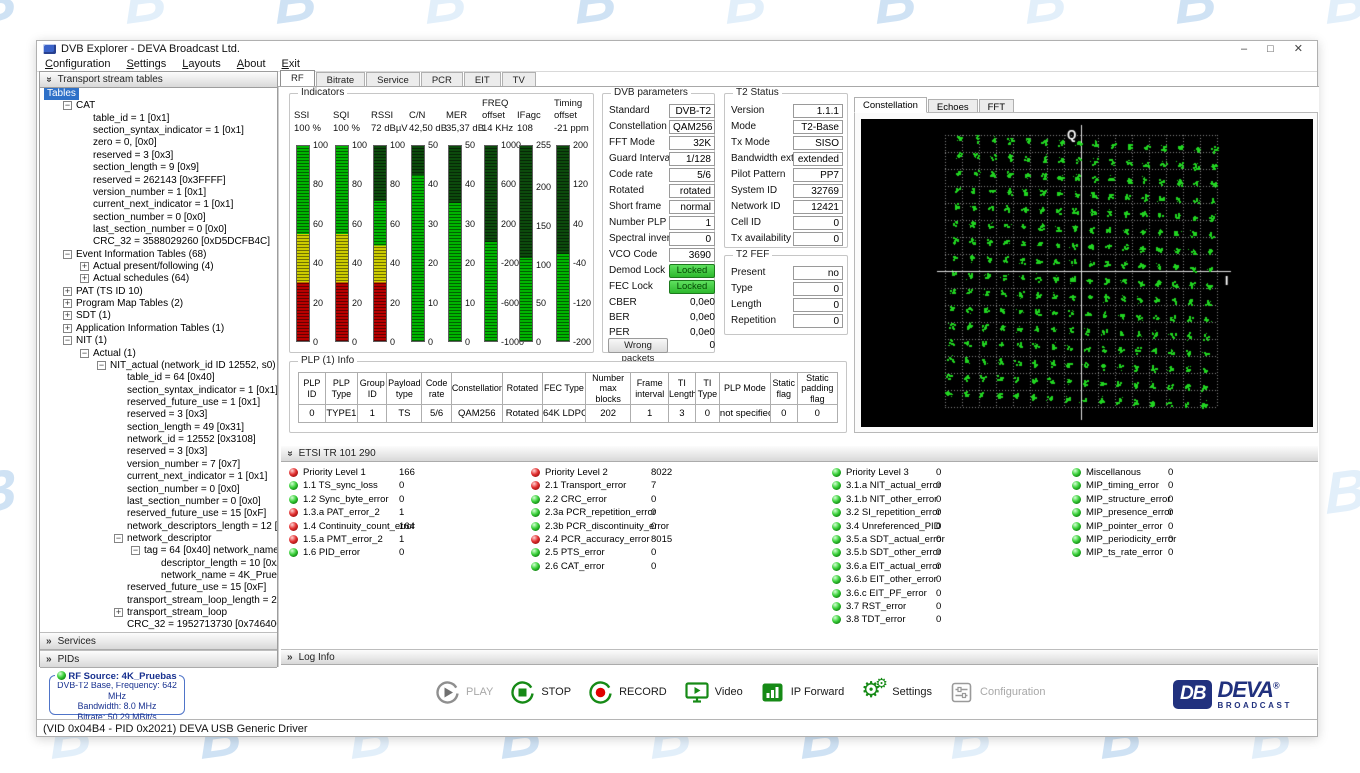  I want to click on tab-rf: RF, so click(297, 78).